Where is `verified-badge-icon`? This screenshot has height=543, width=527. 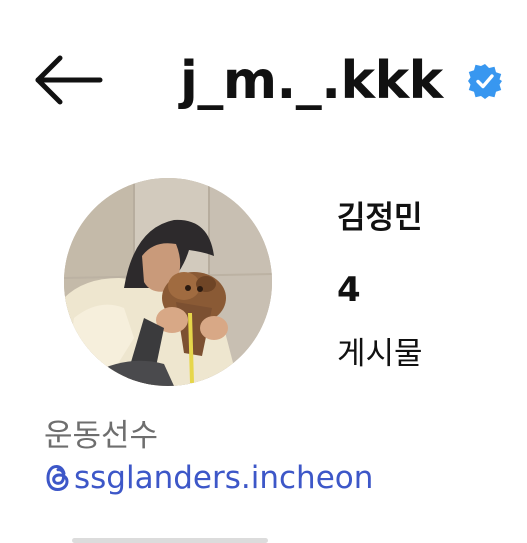
verified-badge-icon is located at coordinates (484, 81).